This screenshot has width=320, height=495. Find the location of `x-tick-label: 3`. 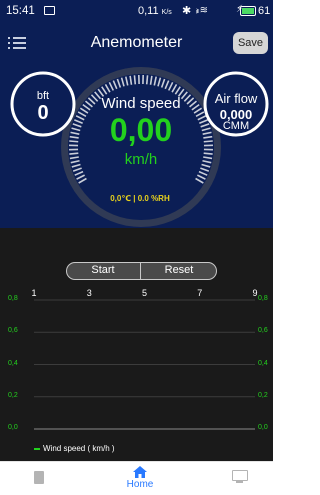

x-tick-label: 3 is located at coordinates (89, 293).